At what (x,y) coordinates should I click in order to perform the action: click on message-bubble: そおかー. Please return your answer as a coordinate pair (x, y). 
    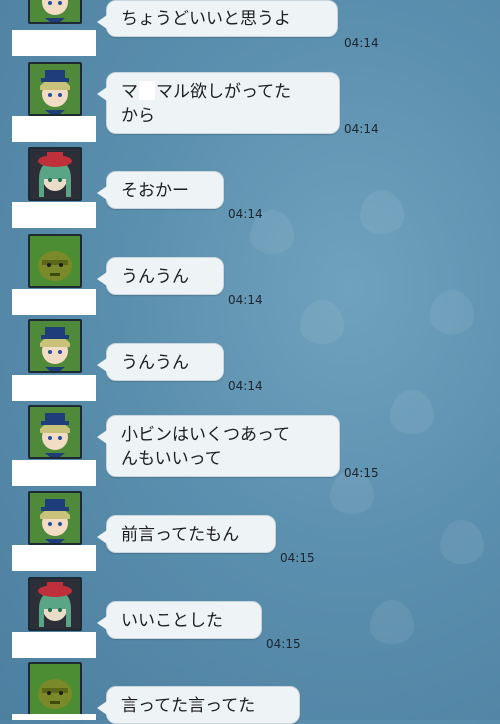
    Looking at the image, I should click on (160, 190).